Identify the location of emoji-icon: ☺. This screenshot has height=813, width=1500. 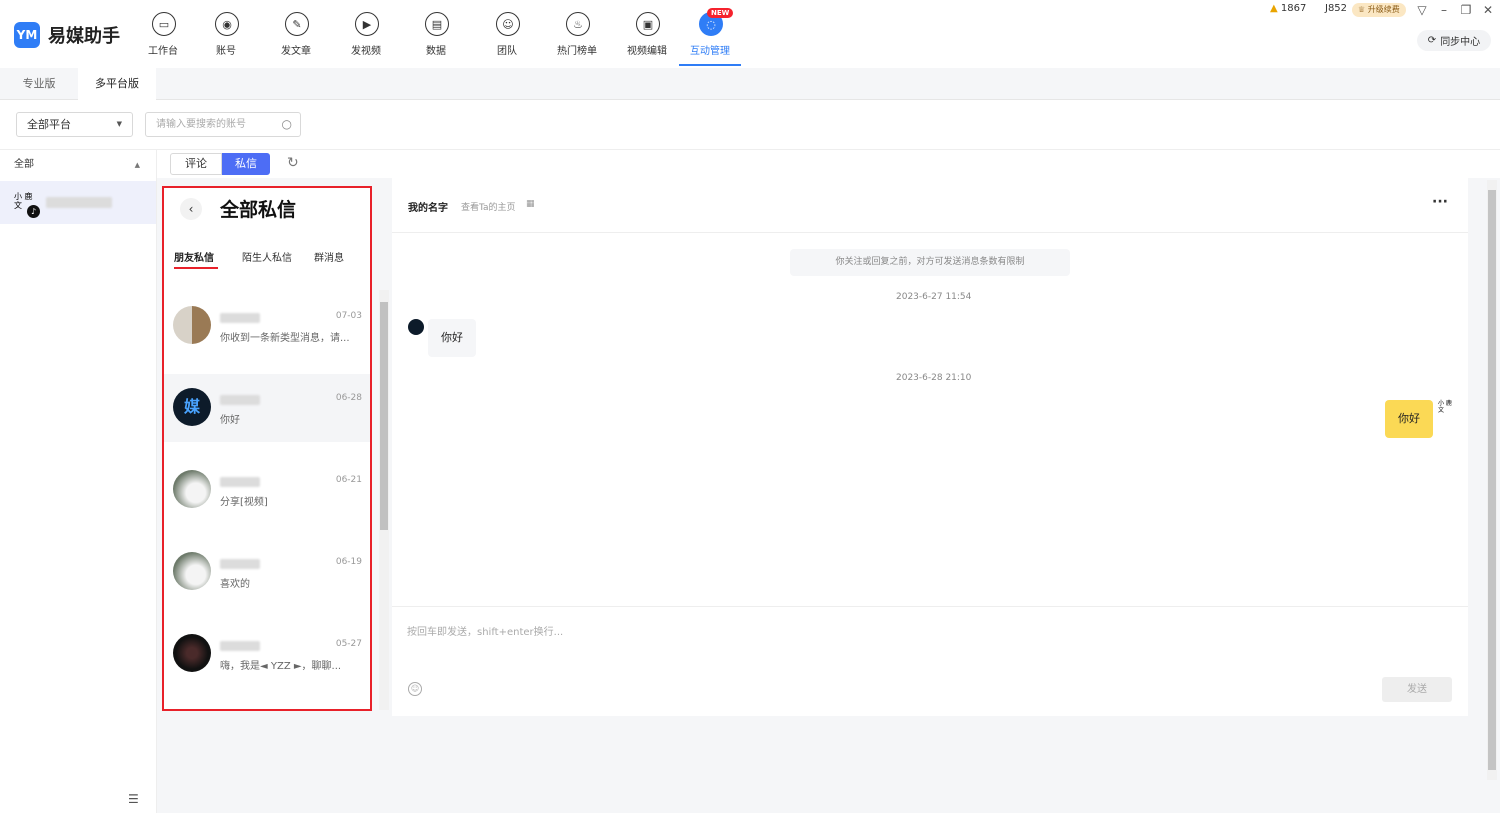
(415, 689).